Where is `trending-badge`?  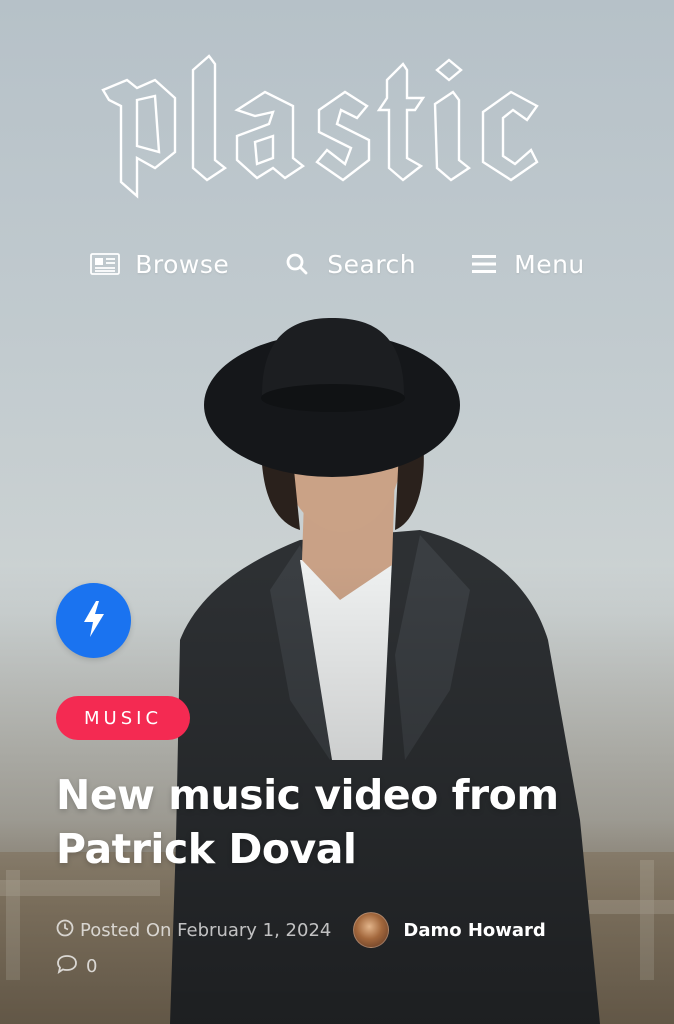
trending-badge is located at coordinates (93, 620).